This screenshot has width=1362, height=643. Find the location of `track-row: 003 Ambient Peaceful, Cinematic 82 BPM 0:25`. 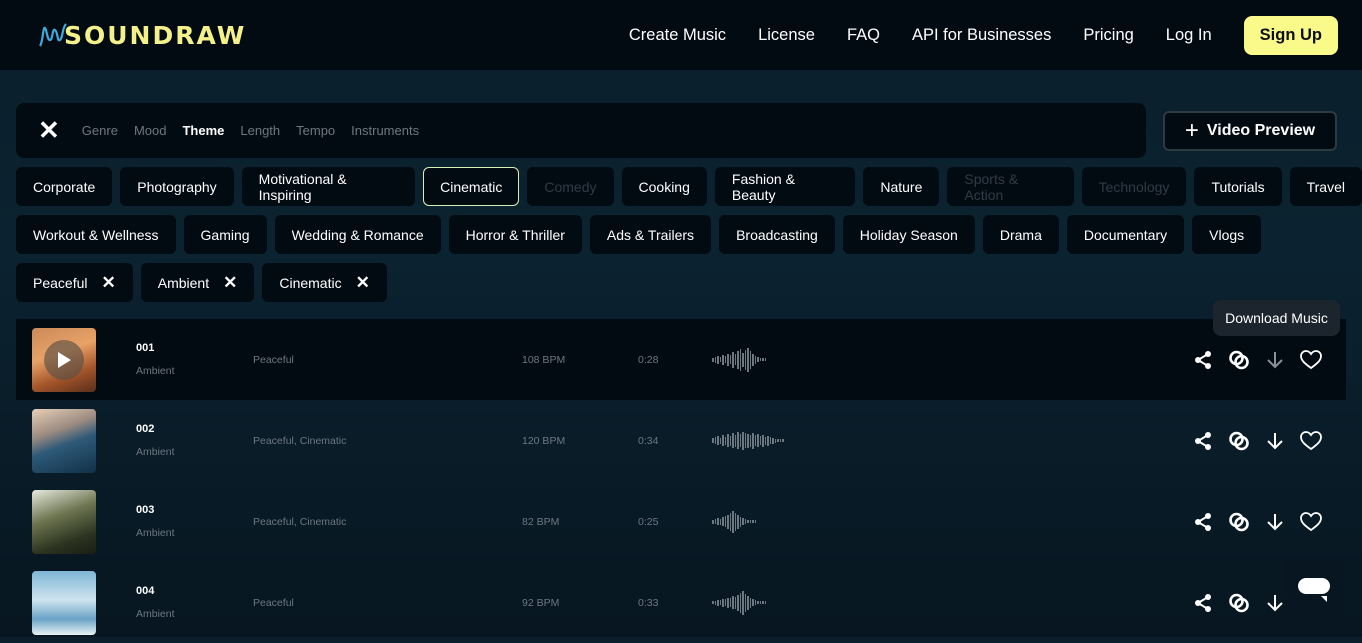

track-row: 003 Ambient Peaceful, Cinematic 82 BPM 0:25 is located at coordinates (681, 521).